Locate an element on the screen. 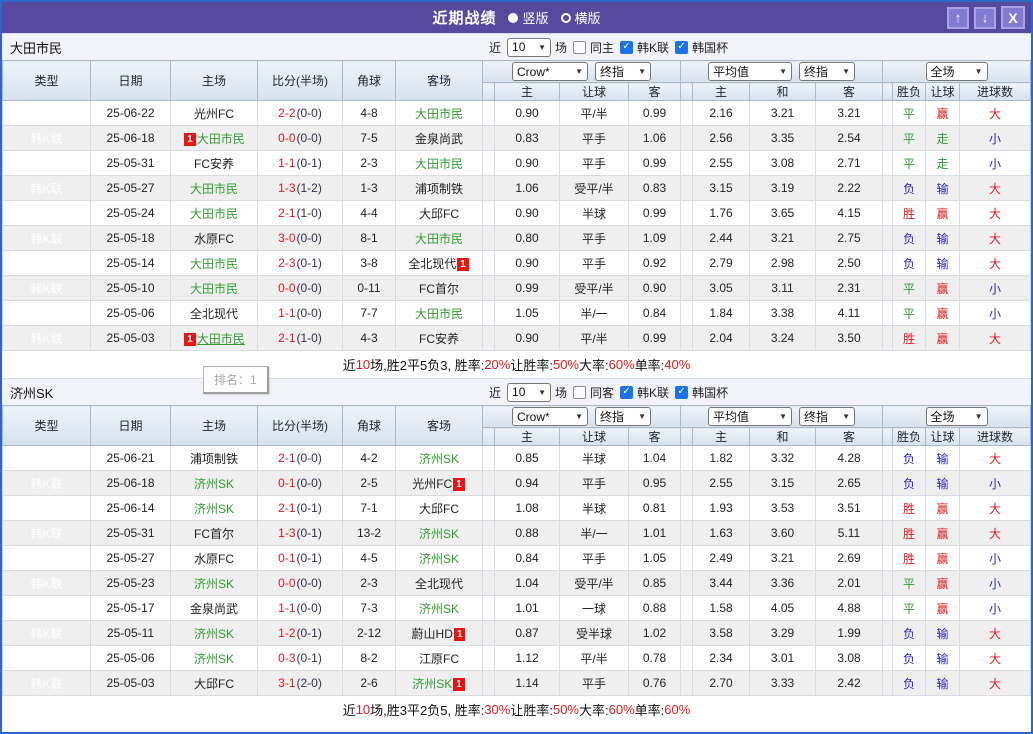 Image resolution: width=1033 pixels, height=734 pixels. home-team-cell: 光州FC is located at coordinates (214, 113).